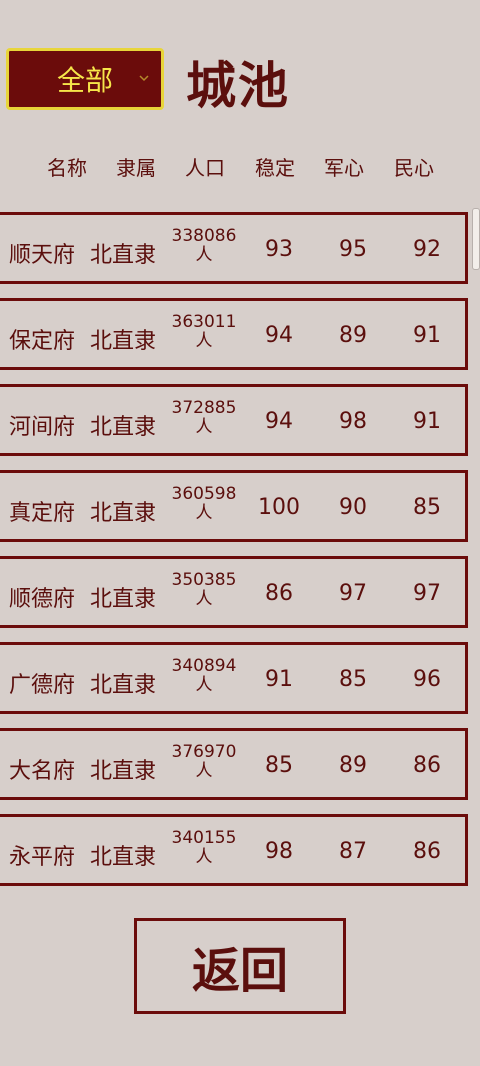 Image resolution: width=480 pixels, height=1066 pixels. Describe the element at coordinates (41, 685) in the screenshot. I see `city-name: 广德府` at that location.